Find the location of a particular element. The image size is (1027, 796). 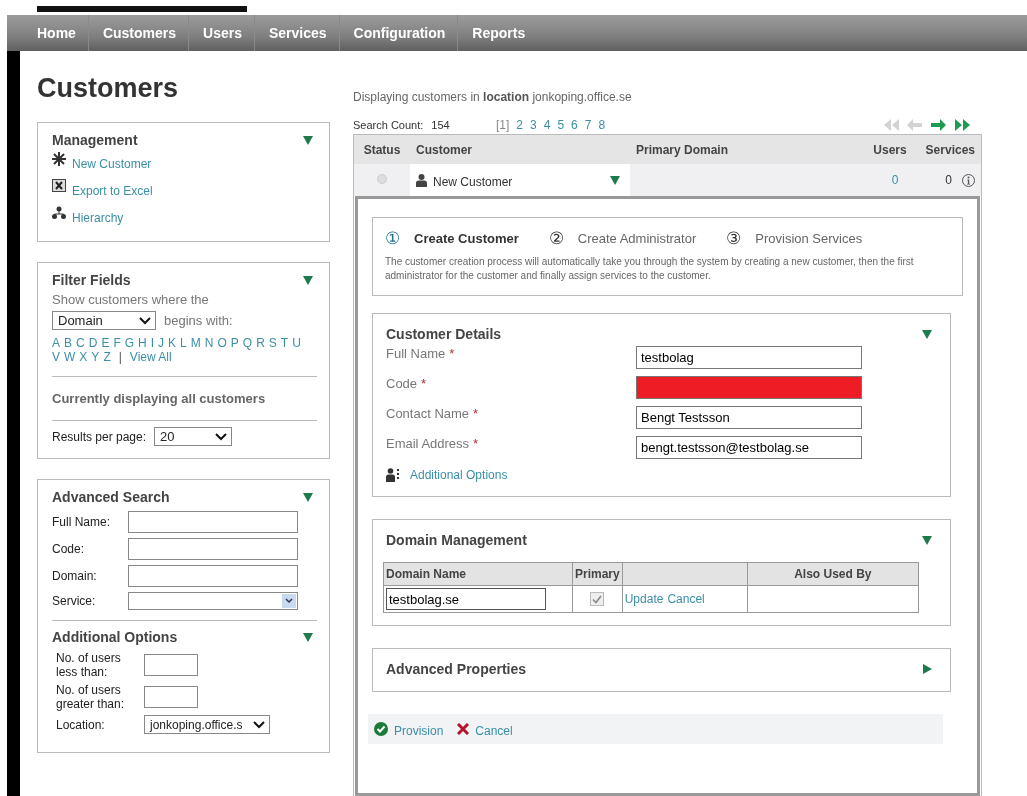

arrow-right-icon is located at coordinates (939, 125).